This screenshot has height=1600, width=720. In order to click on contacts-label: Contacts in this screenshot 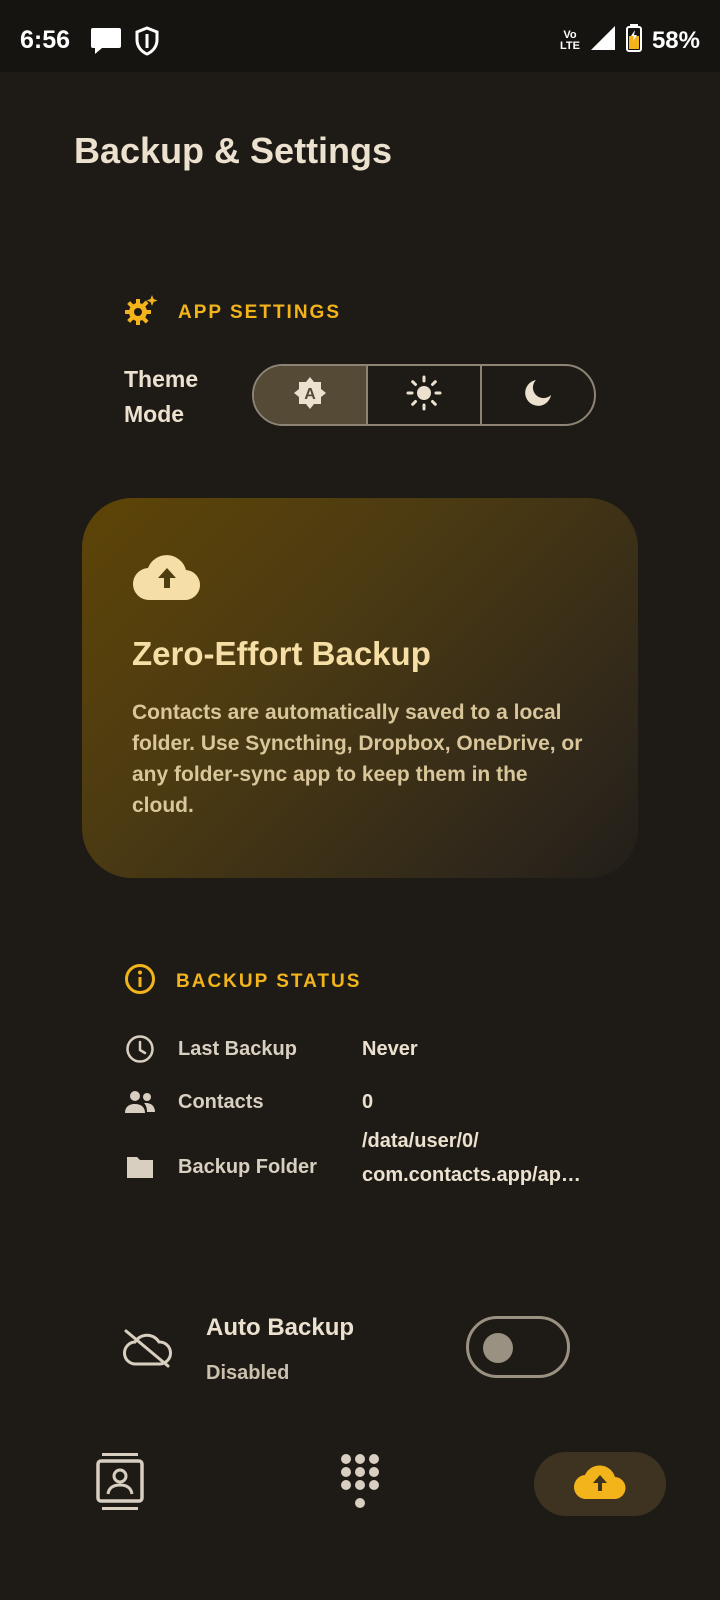, I will do `click(221, 1101)`.